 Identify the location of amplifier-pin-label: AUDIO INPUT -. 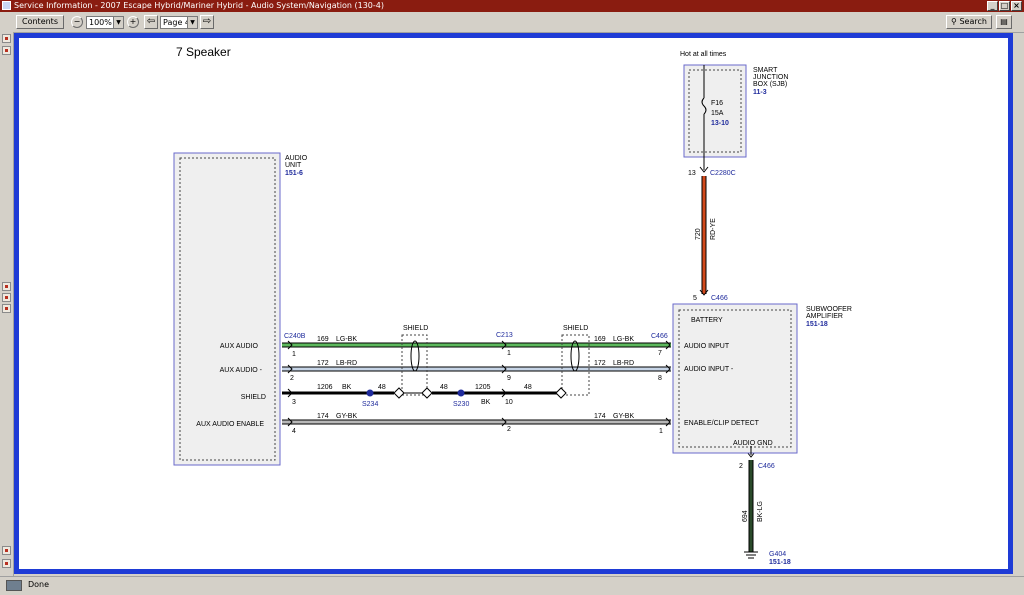
(709, 369).